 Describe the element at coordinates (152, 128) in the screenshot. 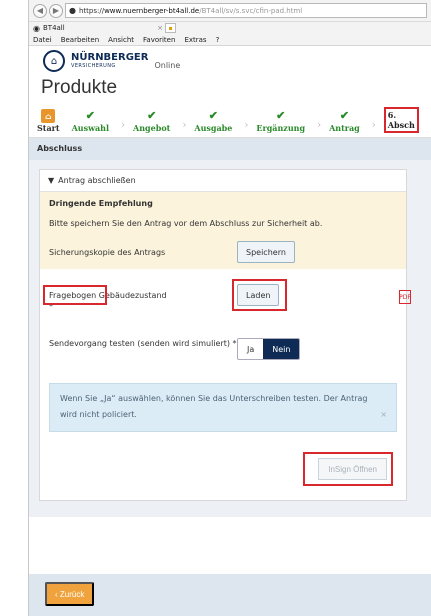

I see `step-label: Angebot` at that location.